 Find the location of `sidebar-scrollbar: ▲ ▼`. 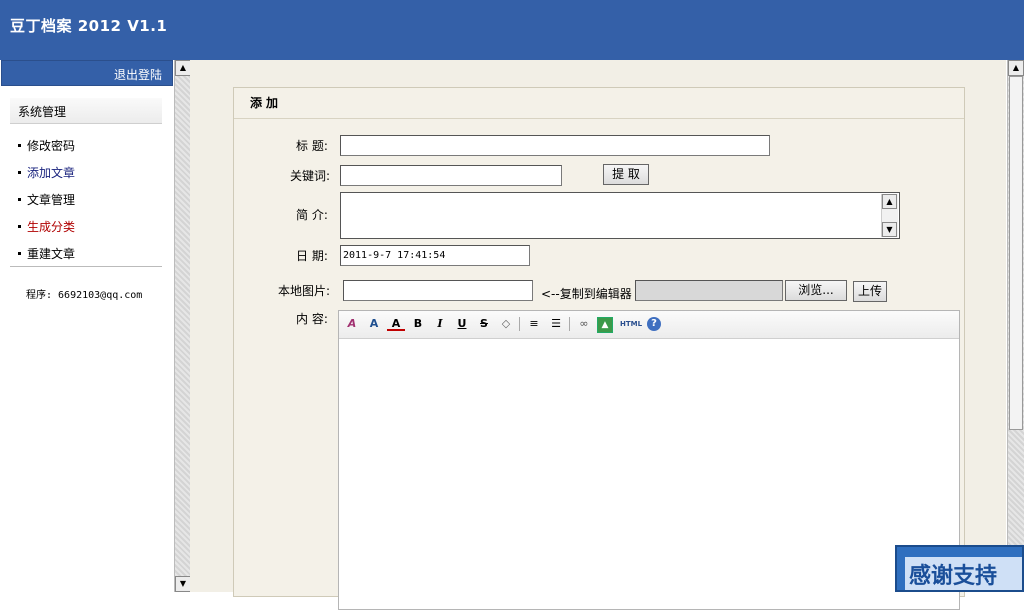

sidebar-scrollbar: ▲ ▼ is located at coordinates (182, 326).